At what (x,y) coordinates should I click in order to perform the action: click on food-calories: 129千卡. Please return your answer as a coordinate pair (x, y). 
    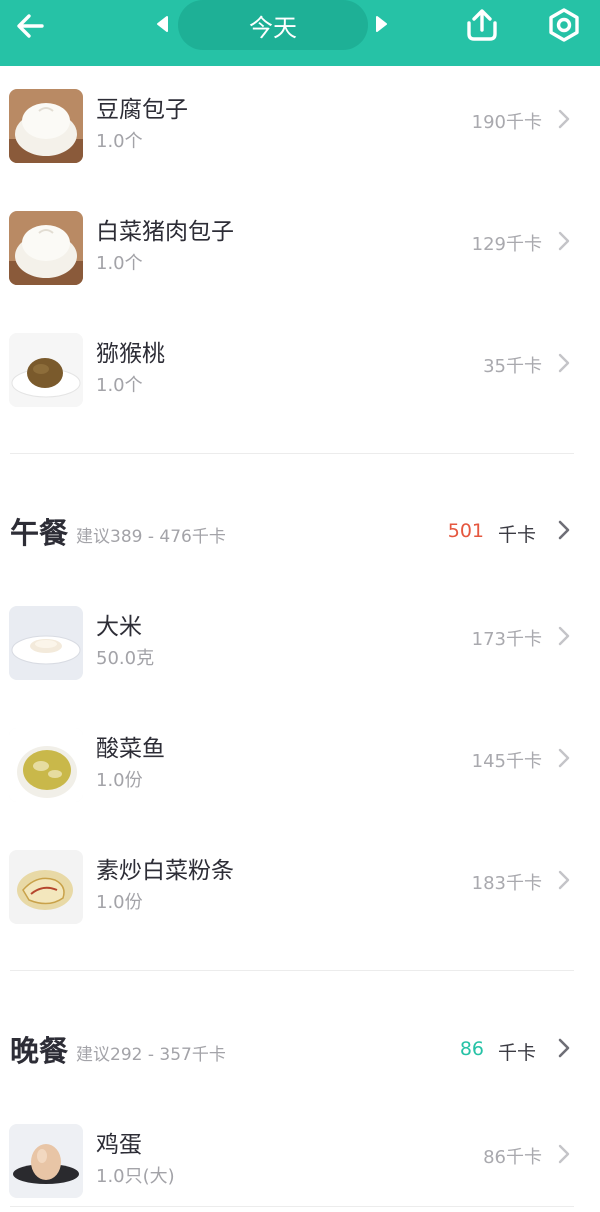
    Looking at the image, I should click on (506, 244).